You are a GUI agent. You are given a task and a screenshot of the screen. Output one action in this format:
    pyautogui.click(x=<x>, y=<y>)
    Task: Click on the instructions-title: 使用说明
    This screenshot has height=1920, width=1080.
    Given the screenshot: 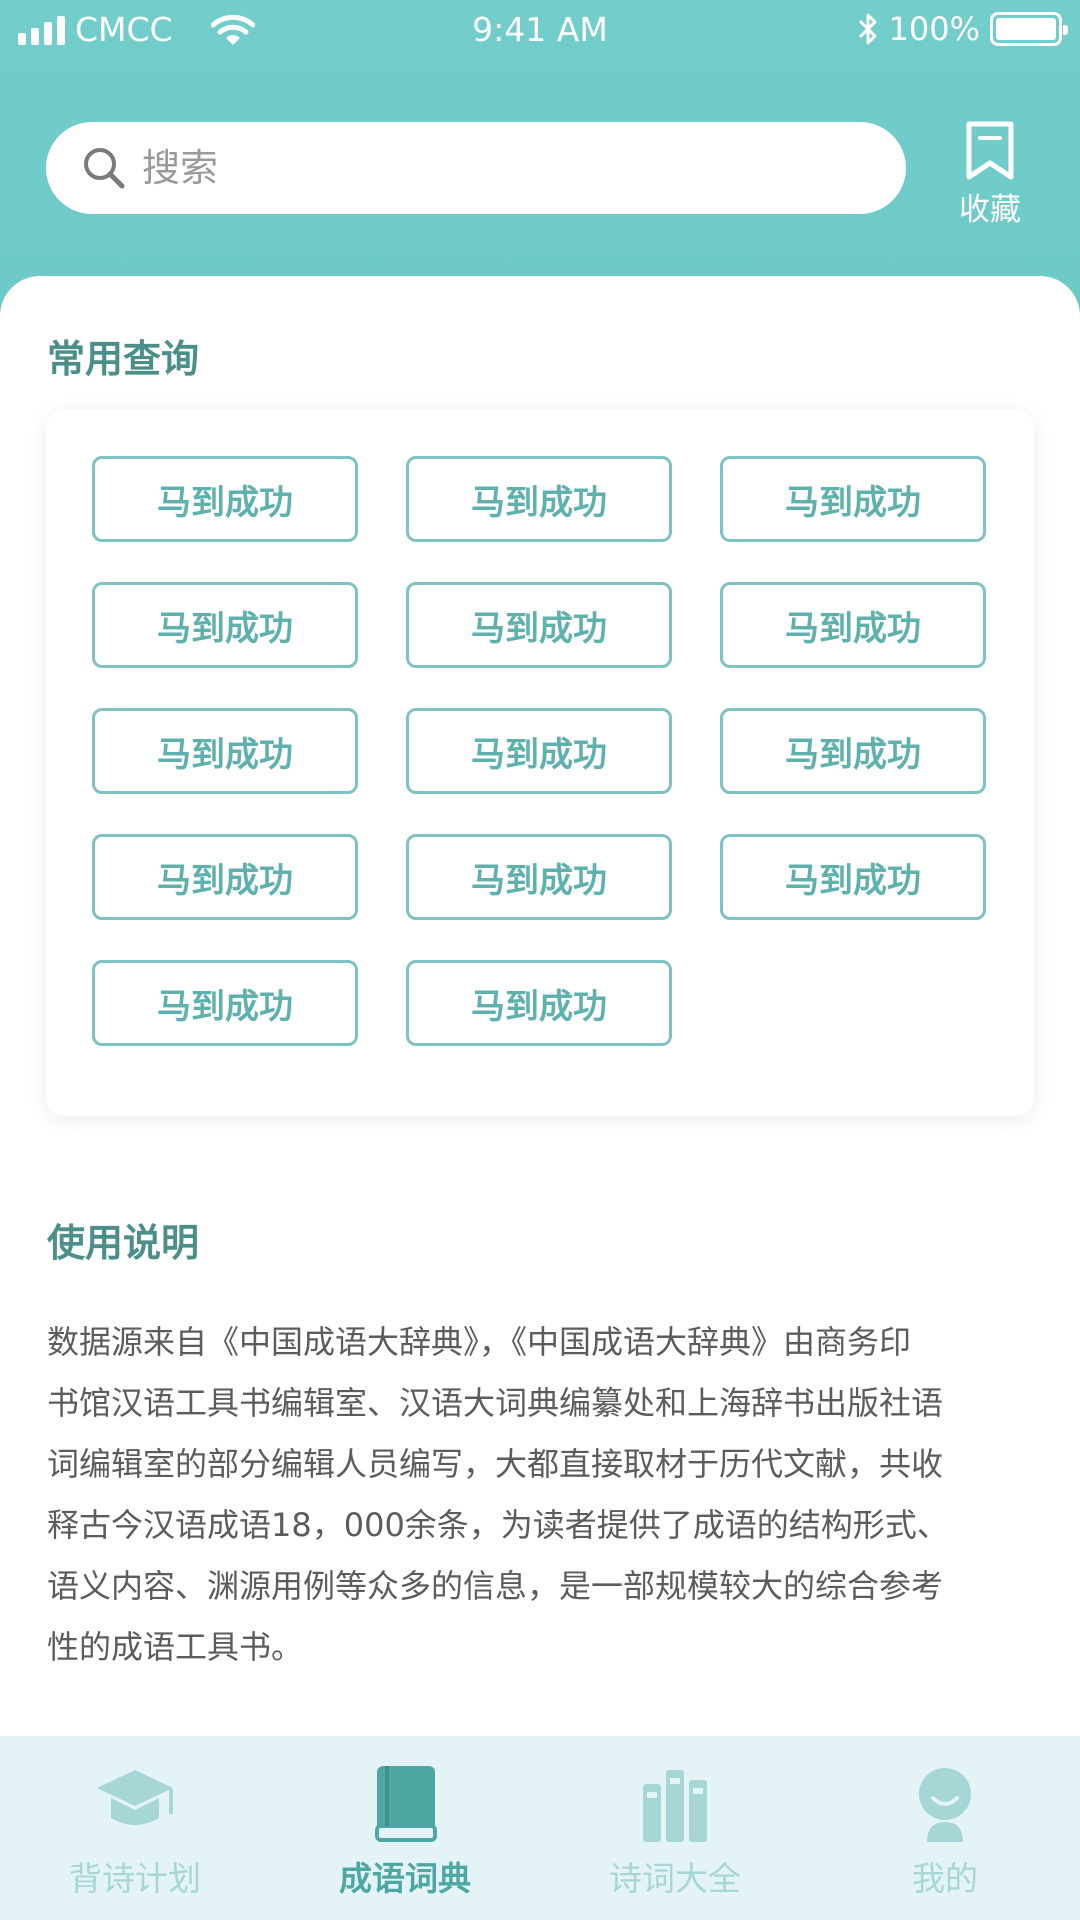 What is the action you would take?
    pyautogui.click(x=123, y=1243)
    